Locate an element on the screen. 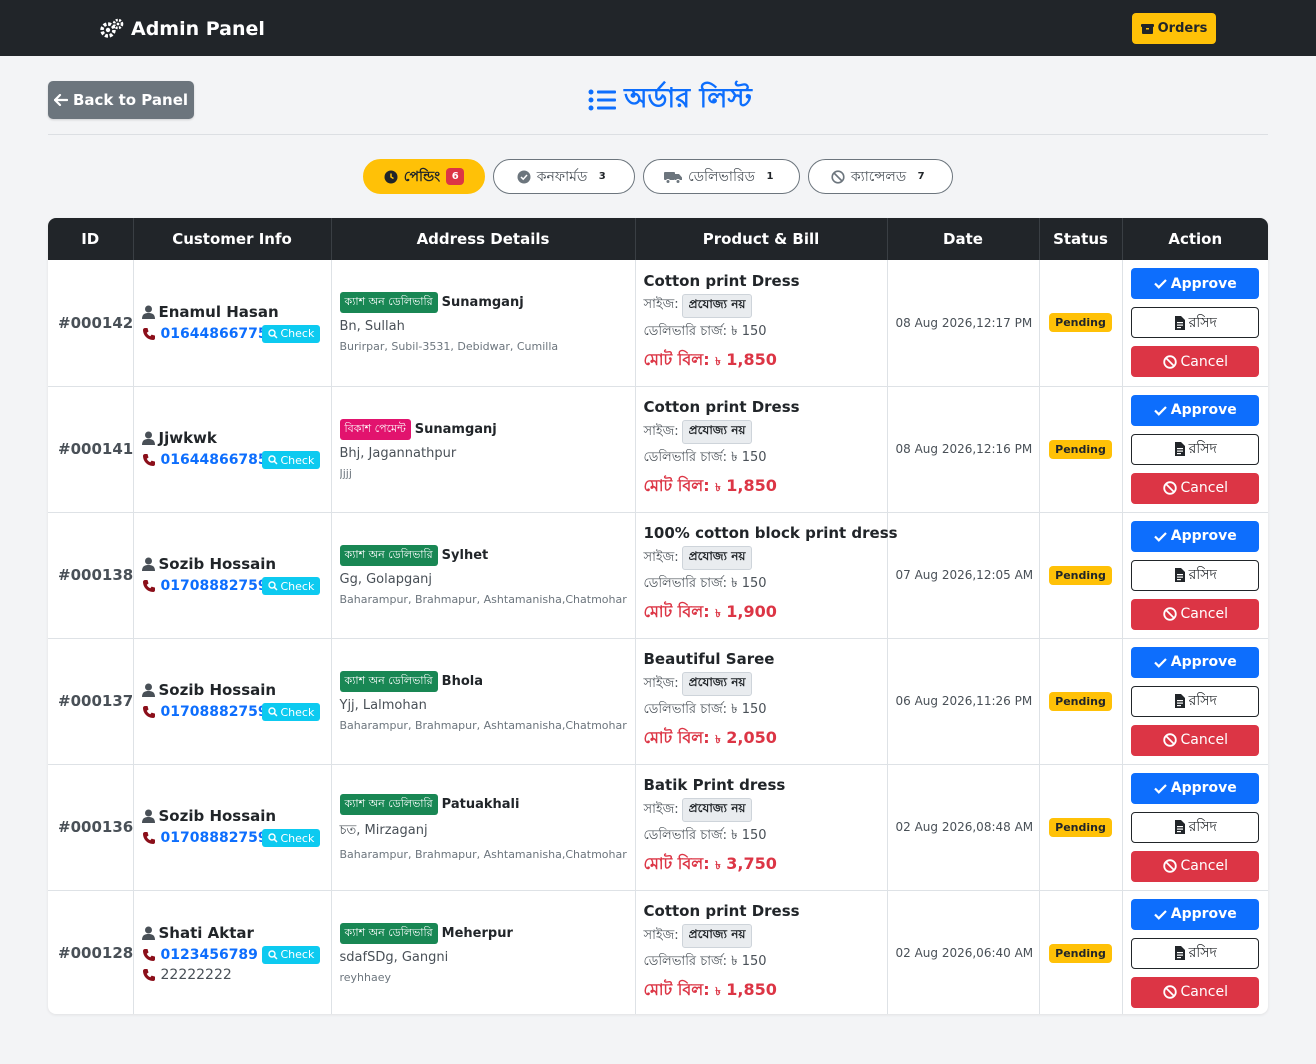 The width and height of the screenshot is (1316, 1064). tab-cancelled: ক্যান্সেলড 7 is located at coordinates (880, 176).